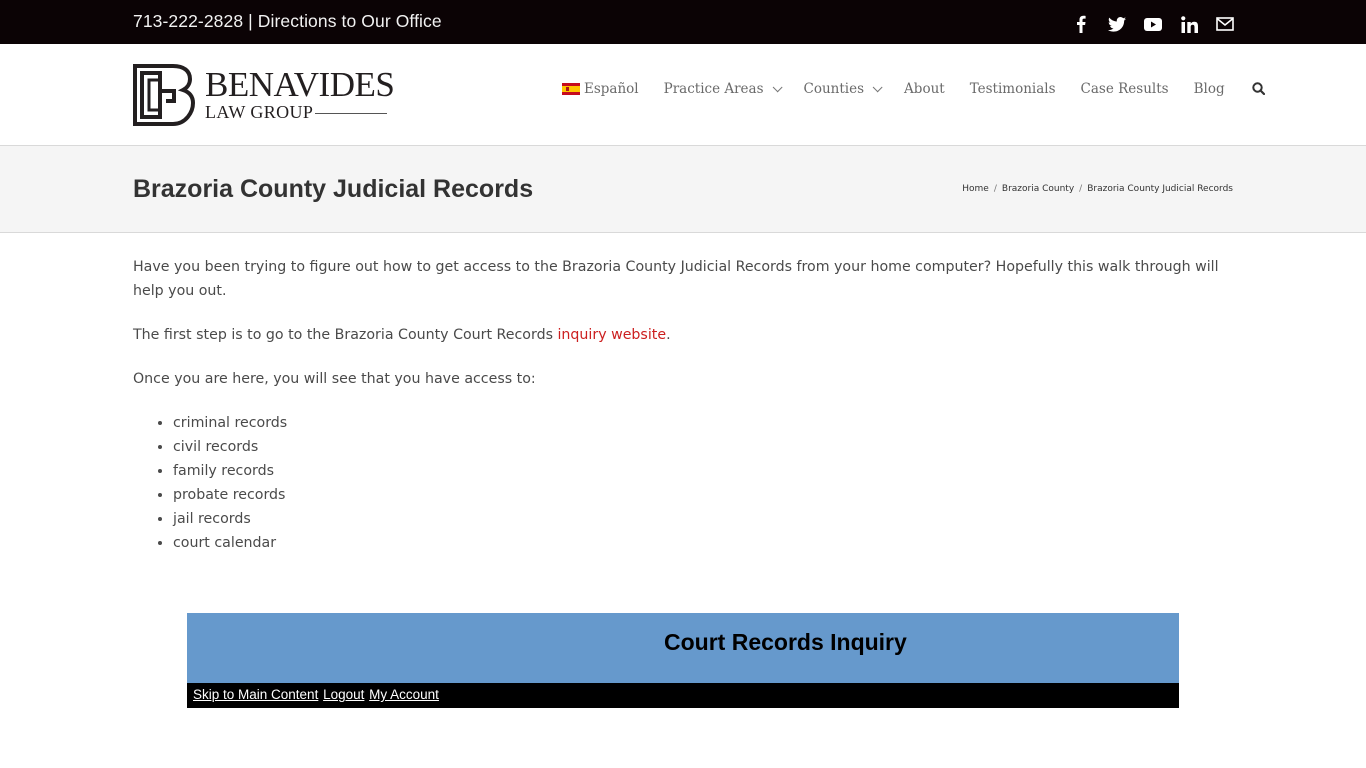 This screenshot has height=768, width=1366. I want to click on my-account-link: My Account, so click(404, 694).